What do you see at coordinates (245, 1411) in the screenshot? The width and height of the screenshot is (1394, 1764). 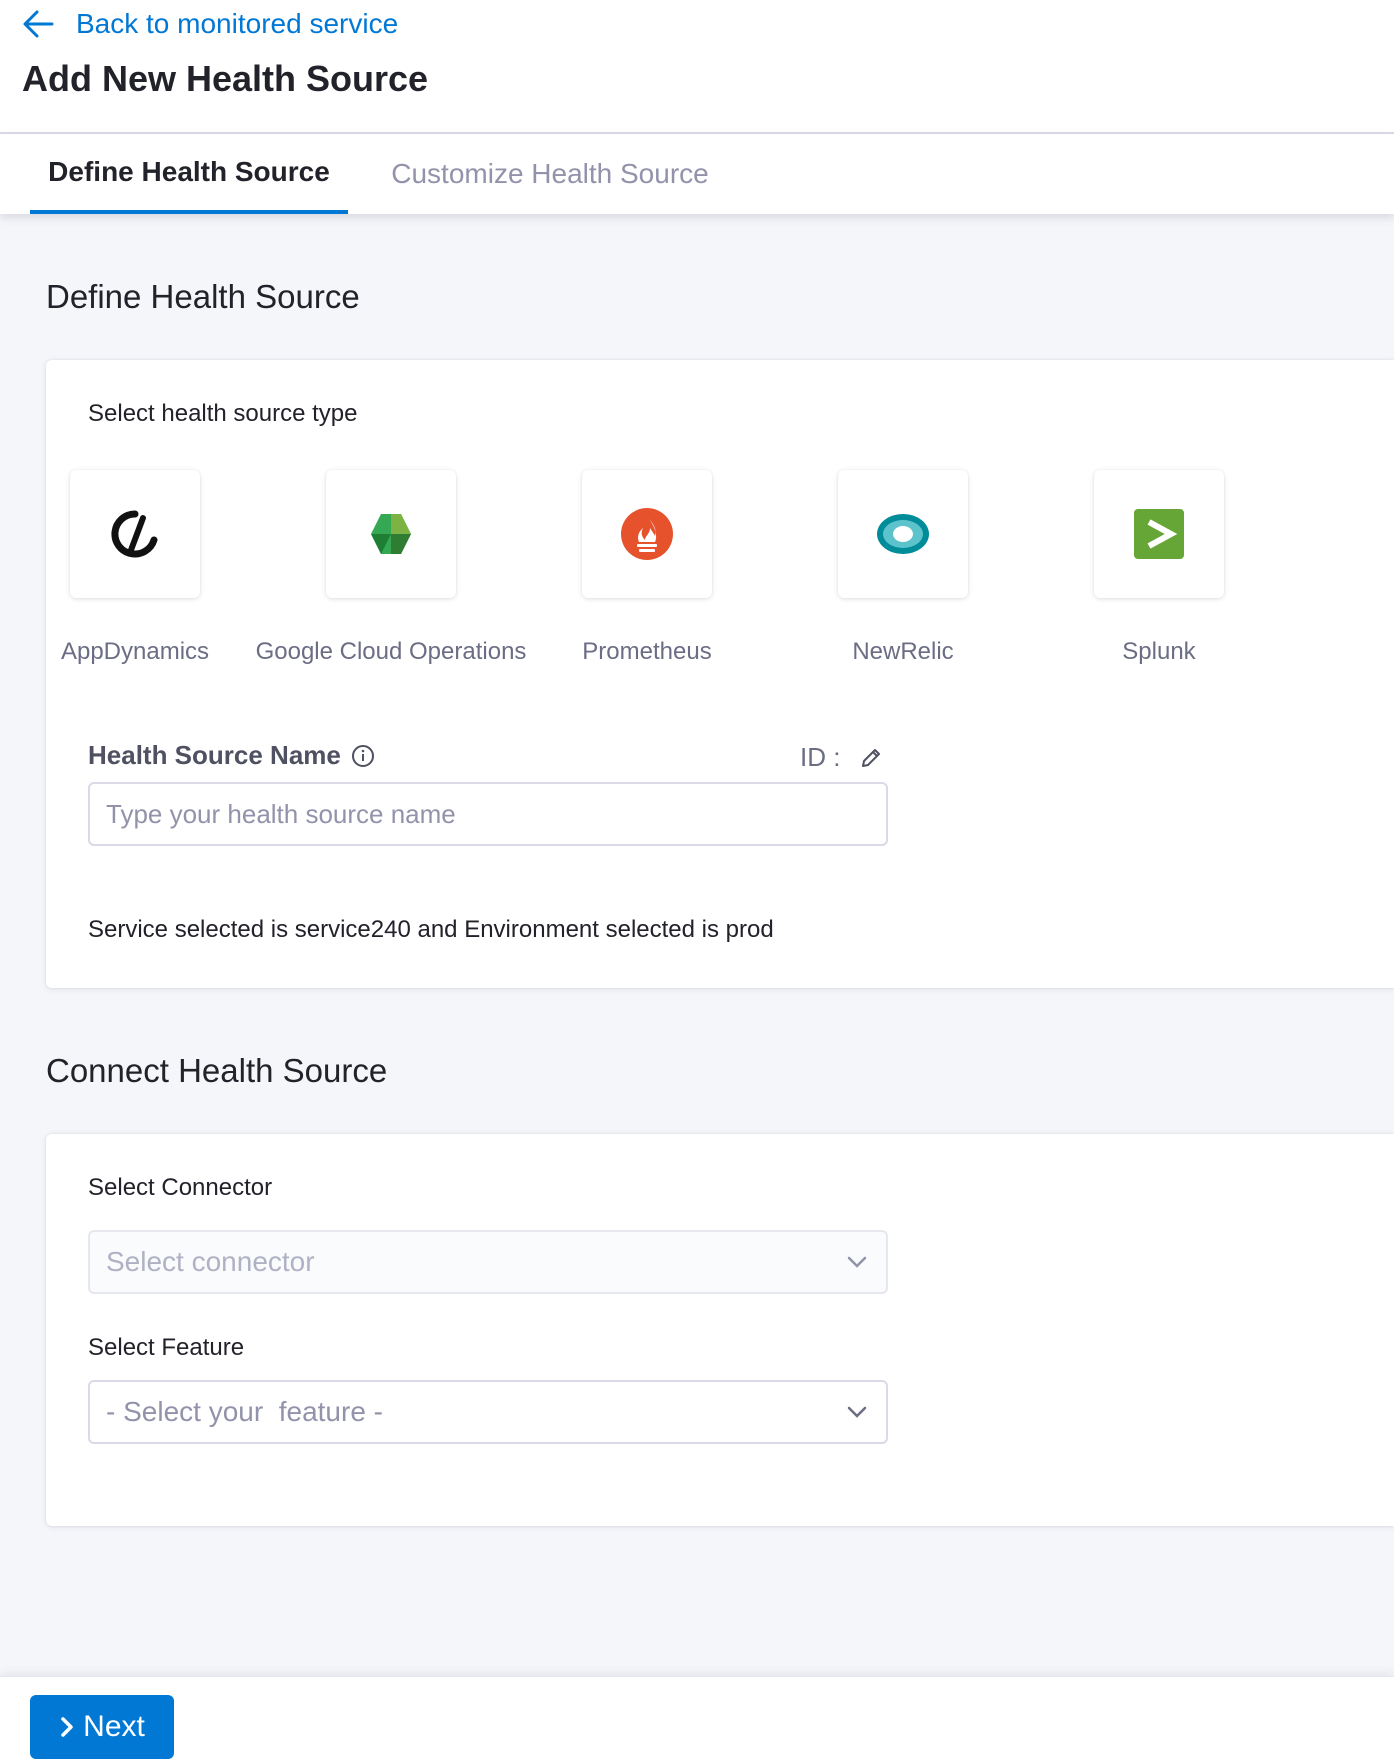 I see `feature-select-placeholder: - Select your feature -` at bounding box center [245, 1411].